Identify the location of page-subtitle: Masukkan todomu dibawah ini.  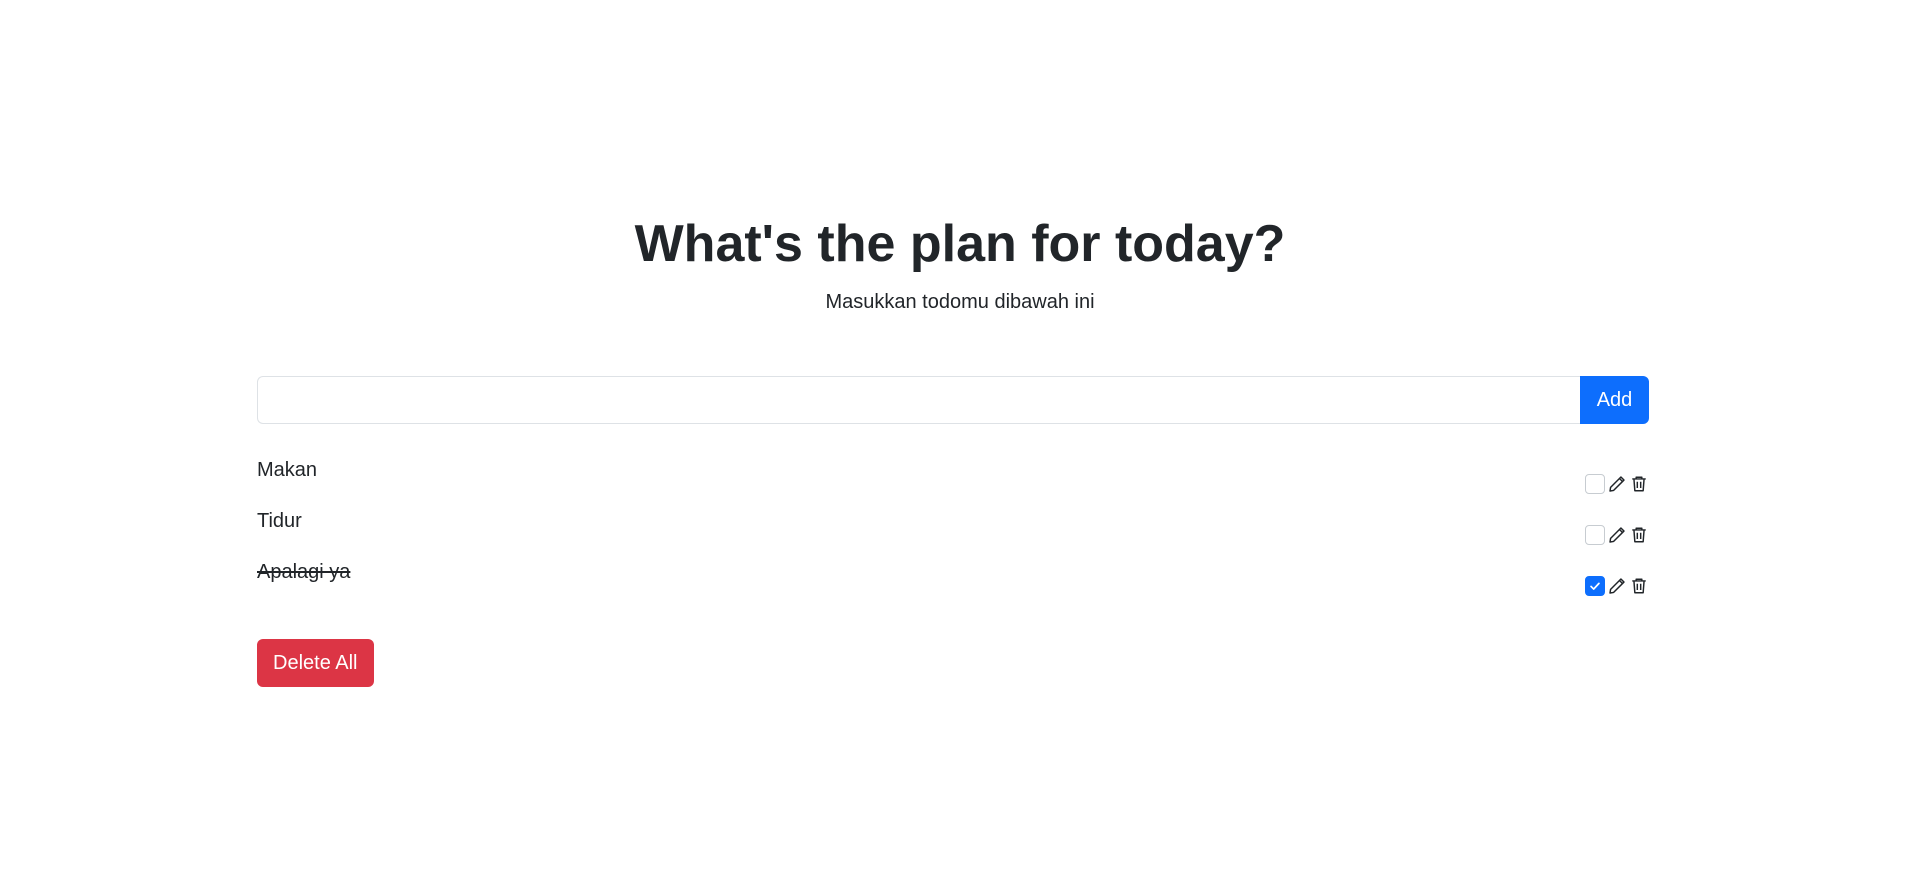
(960, 302).